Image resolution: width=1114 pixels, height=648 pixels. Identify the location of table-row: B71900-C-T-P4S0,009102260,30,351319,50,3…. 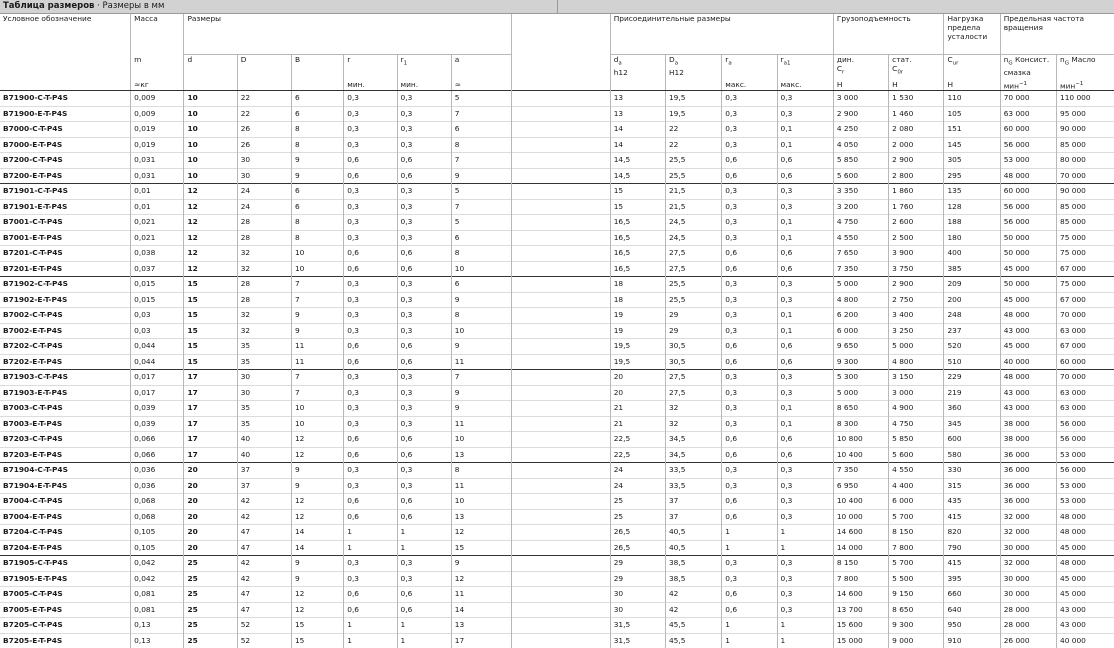
(557, 99).